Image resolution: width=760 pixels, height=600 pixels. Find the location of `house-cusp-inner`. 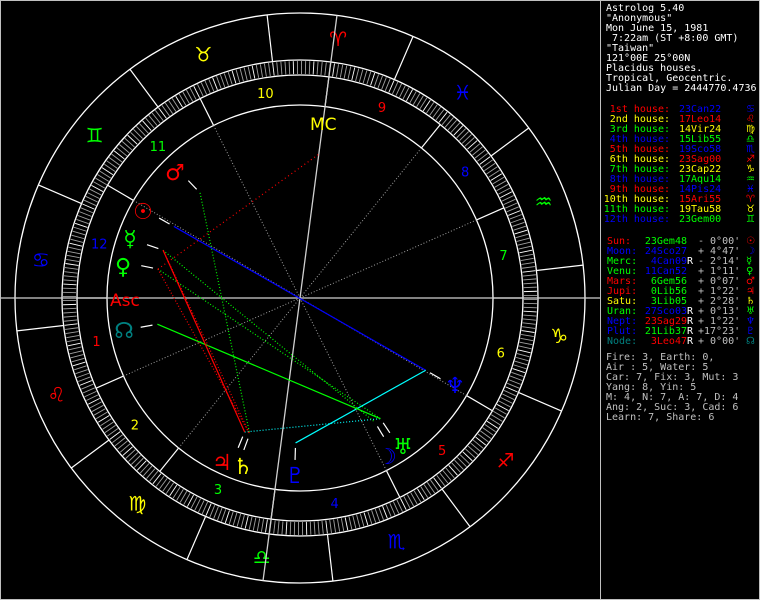

house-cusp-inner is located at coordinates (239, 373).